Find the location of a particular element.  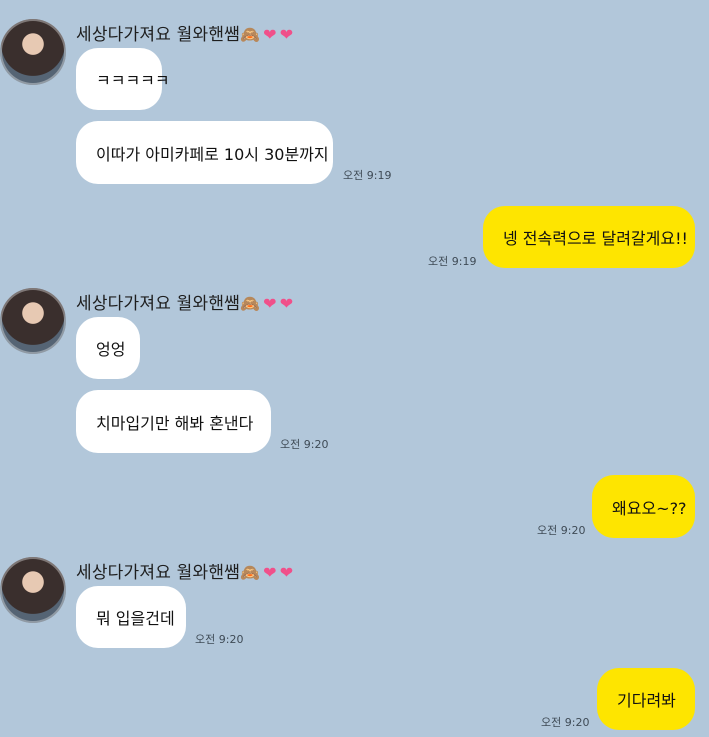

message-text: 치마입기만 해봐 혼낸다 is located at coordinates (175, 423).